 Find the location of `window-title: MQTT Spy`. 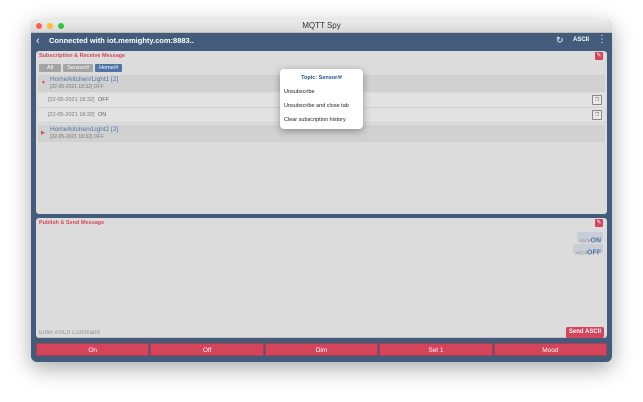

window-title: MQTT Spy is located at coordinates (321, 25).